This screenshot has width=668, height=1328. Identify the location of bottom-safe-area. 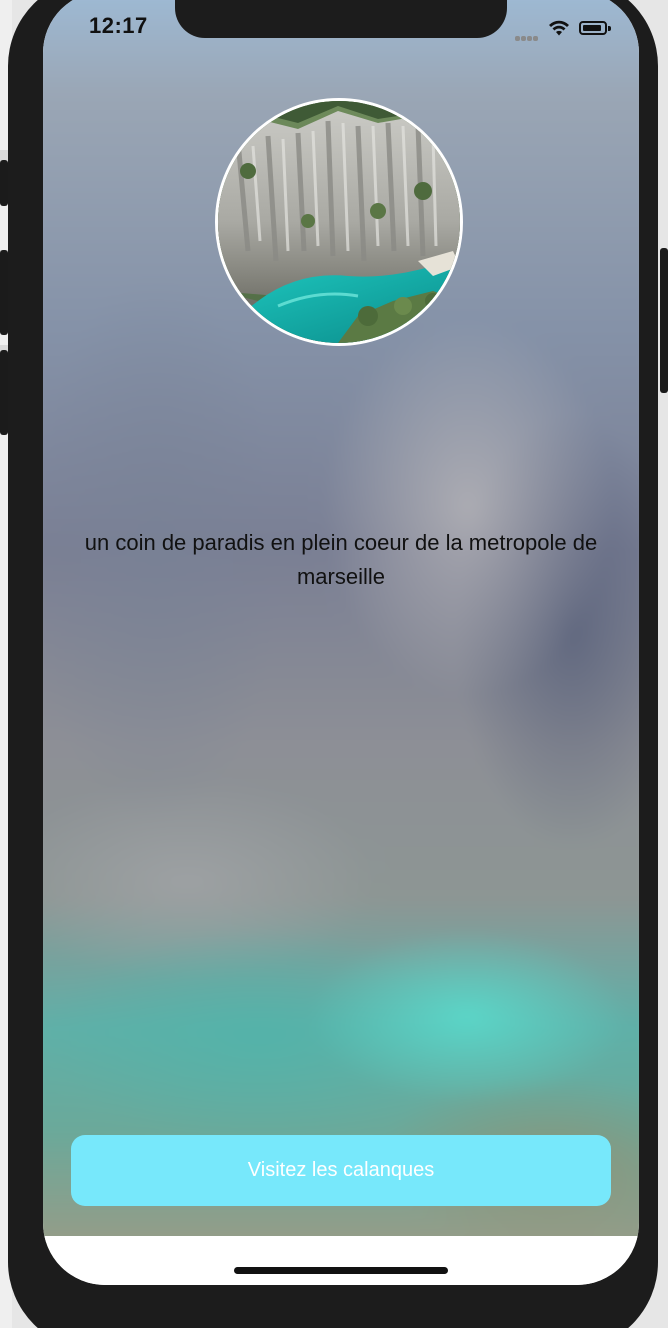
(341, 1260).